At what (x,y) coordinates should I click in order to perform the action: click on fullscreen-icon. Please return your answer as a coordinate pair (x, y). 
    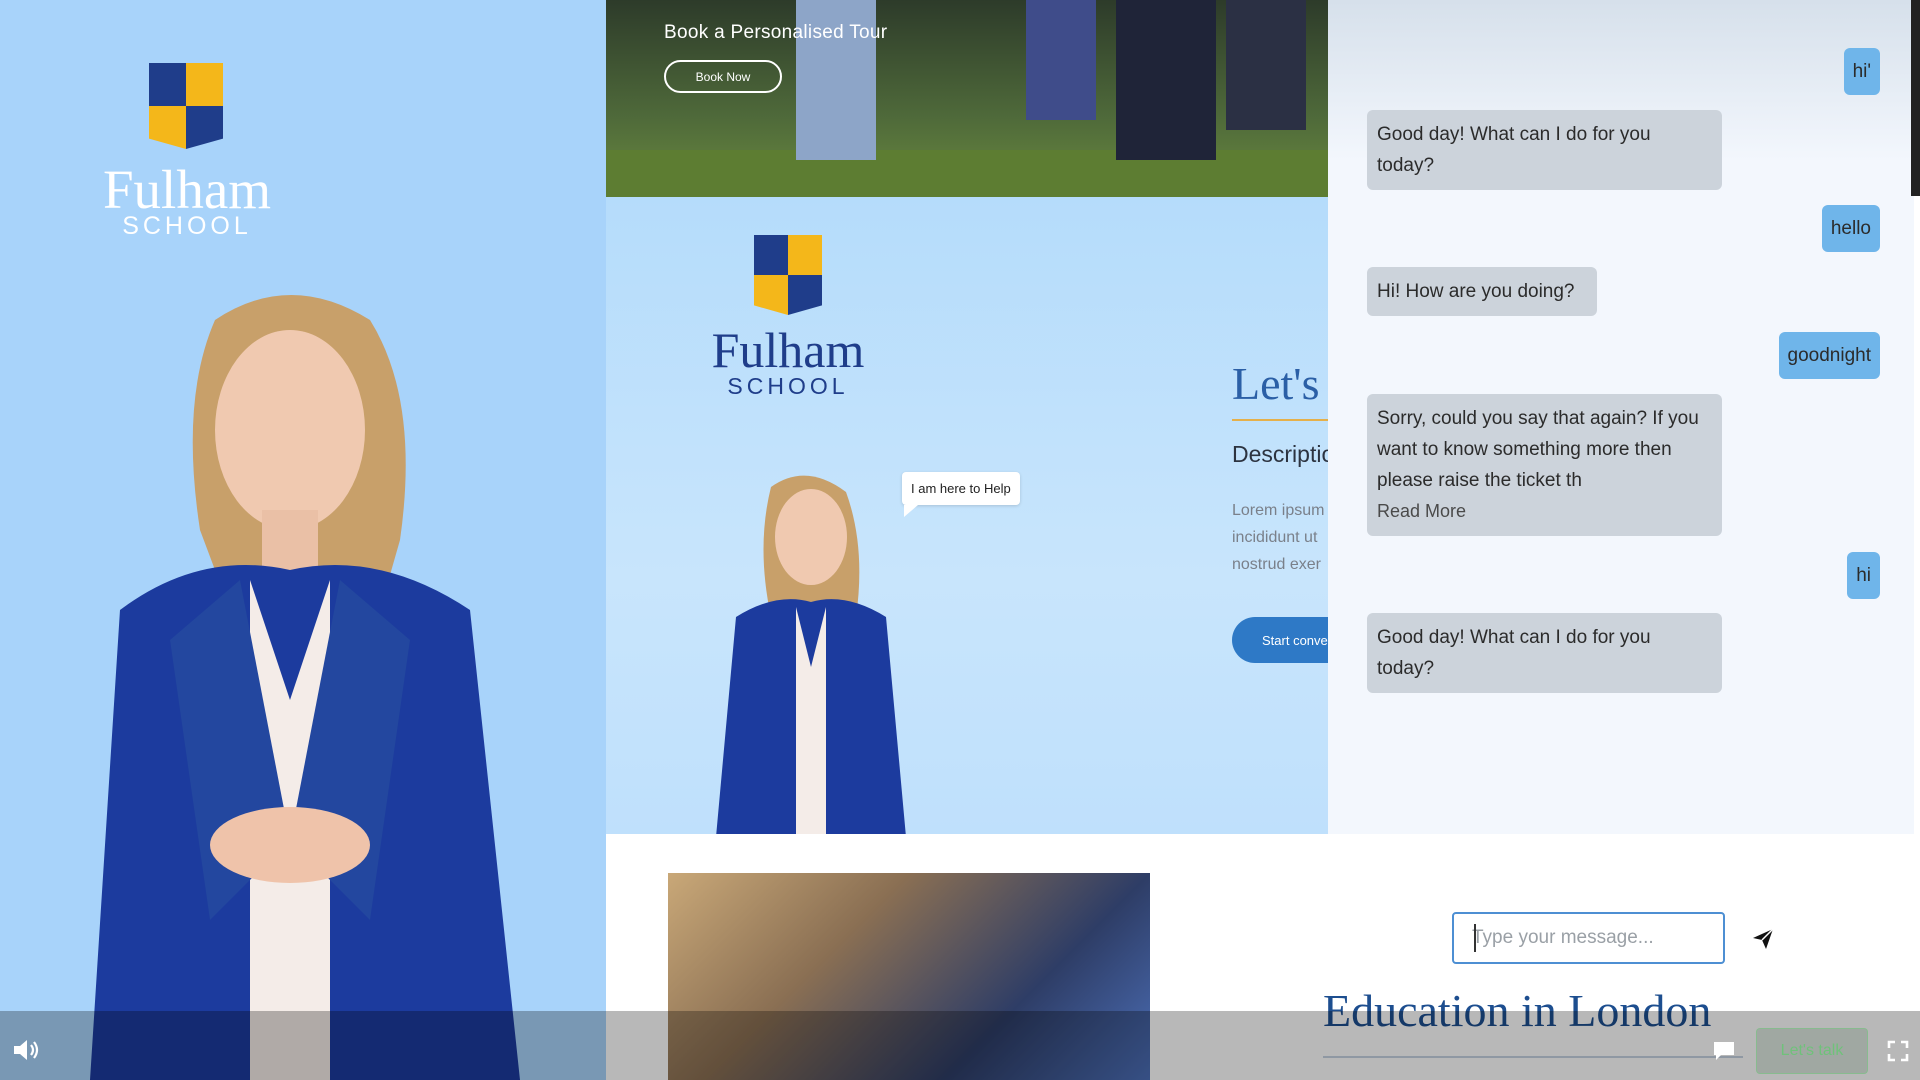
    Looking at the image, I should click on (1898, 1051).